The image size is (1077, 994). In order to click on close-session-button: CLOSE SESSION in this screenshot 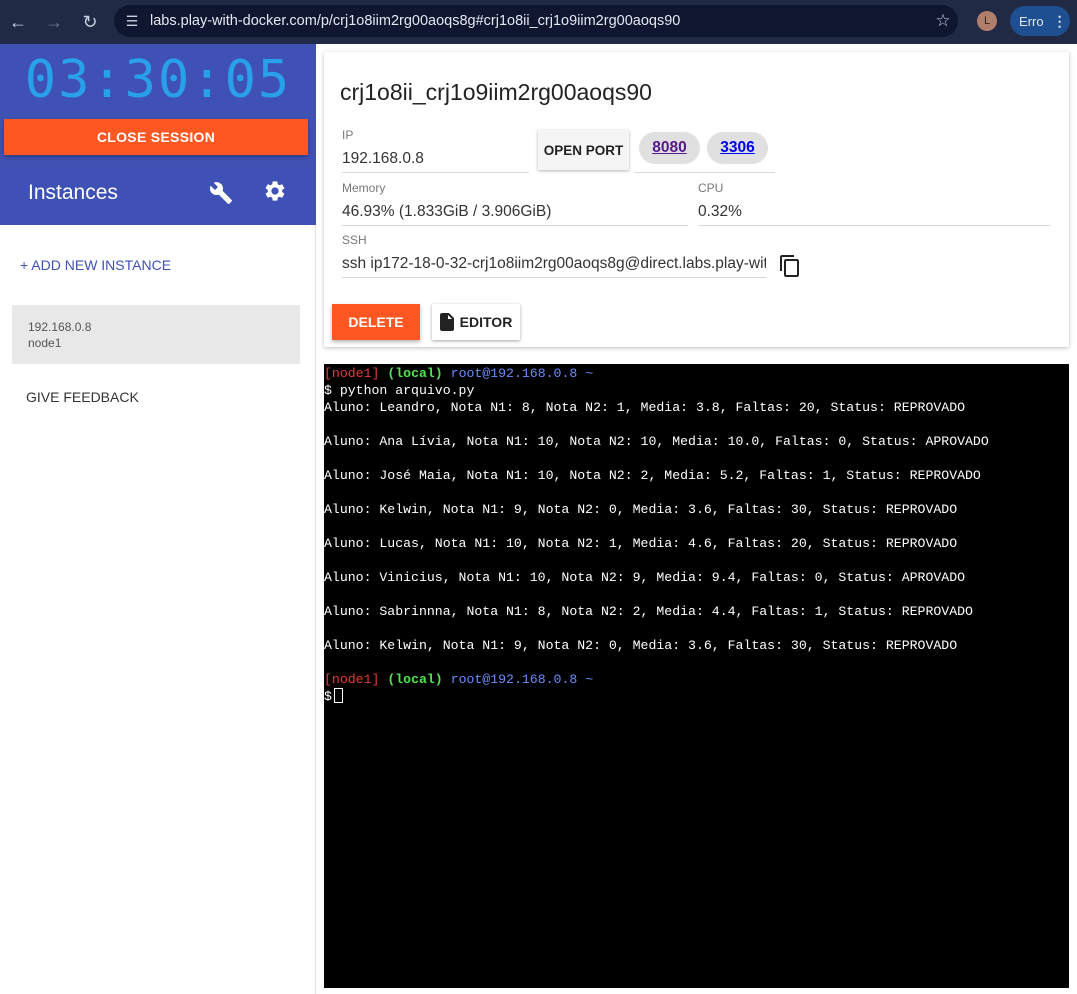, I will do `click(156, 137)`.